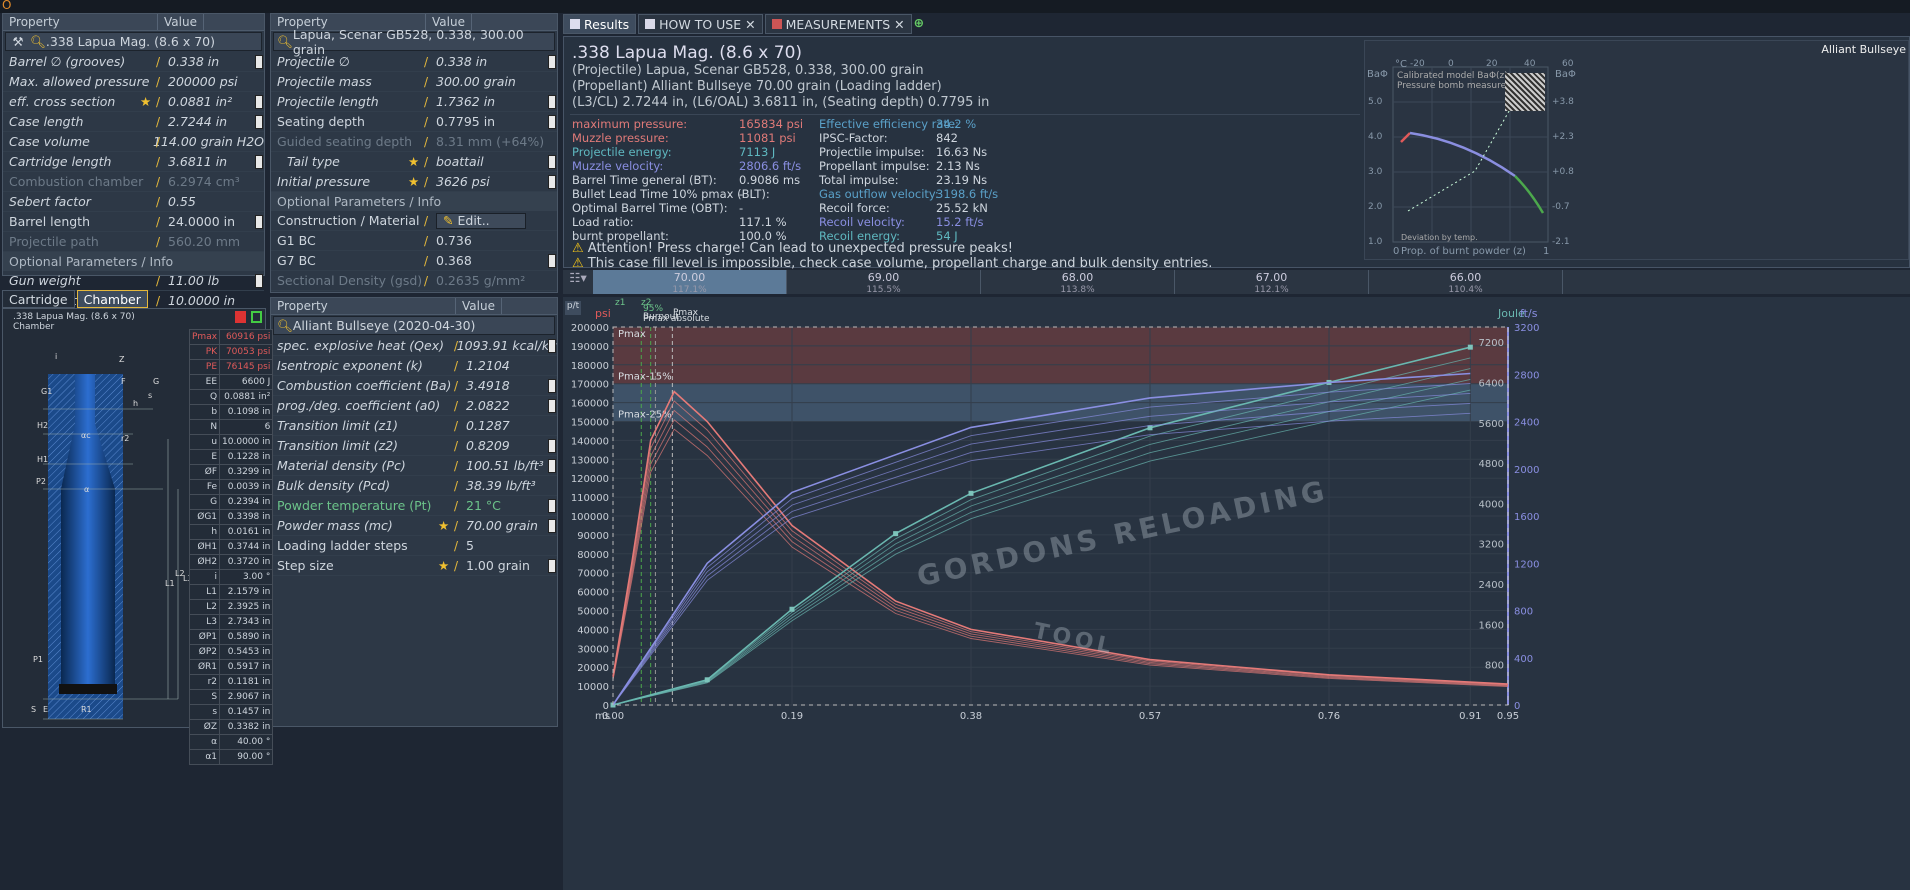 The height and width of the screenshot is (890, 1910). What do you see at coordinates (414, 386) in the screenshot?
I see `property-row: Combustion coefficient (Ba)/3.4918` at bounding box center [414, 386].